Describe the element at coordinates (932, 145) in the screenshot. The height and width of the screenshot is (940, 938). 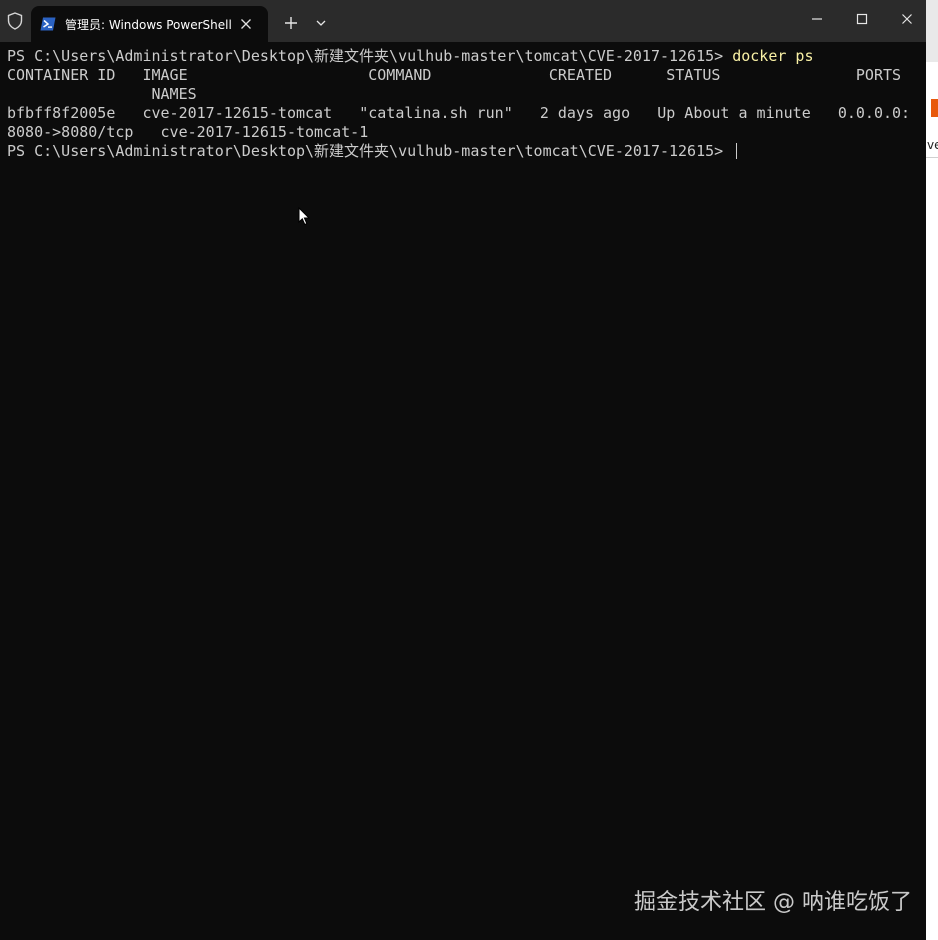
I see `background-window-text: ve` at that location.